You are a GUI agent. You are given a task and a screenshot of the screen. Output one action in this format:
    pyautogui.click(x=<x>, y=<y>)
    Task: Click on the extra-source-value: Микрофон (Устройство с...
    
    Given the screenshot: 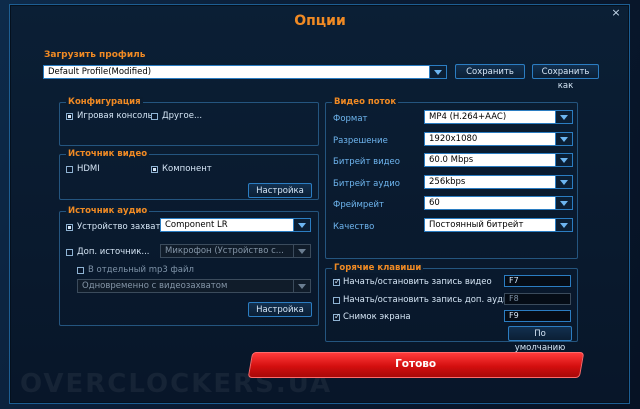 What is the action you would take?
    pyautogui.click(x=224, y=251)
    